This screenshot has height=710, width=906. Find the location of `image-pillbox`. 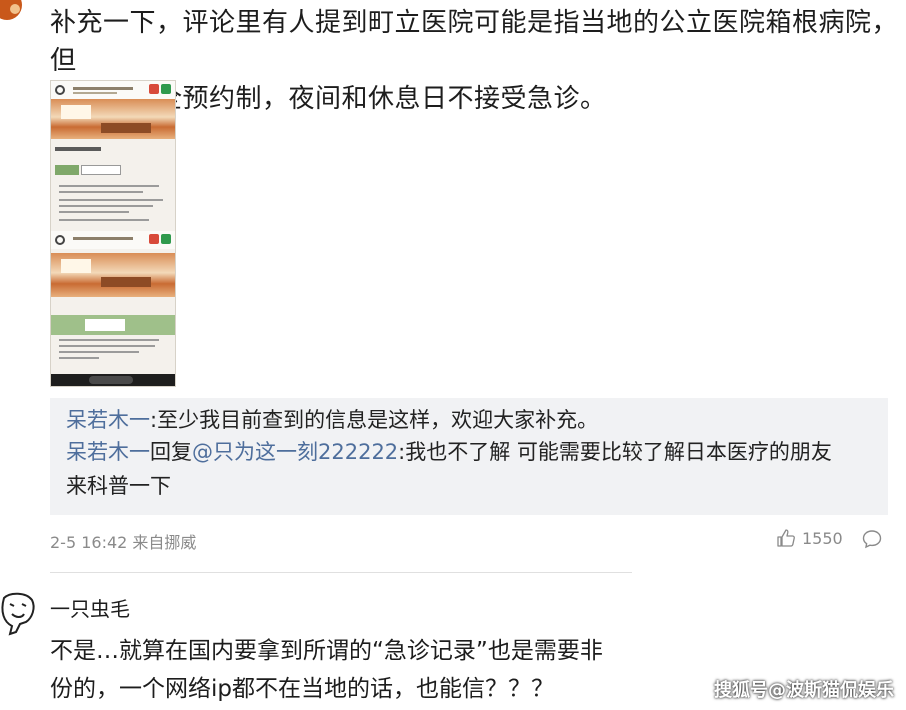

image-pillbox is located at coordinates (101, 170).